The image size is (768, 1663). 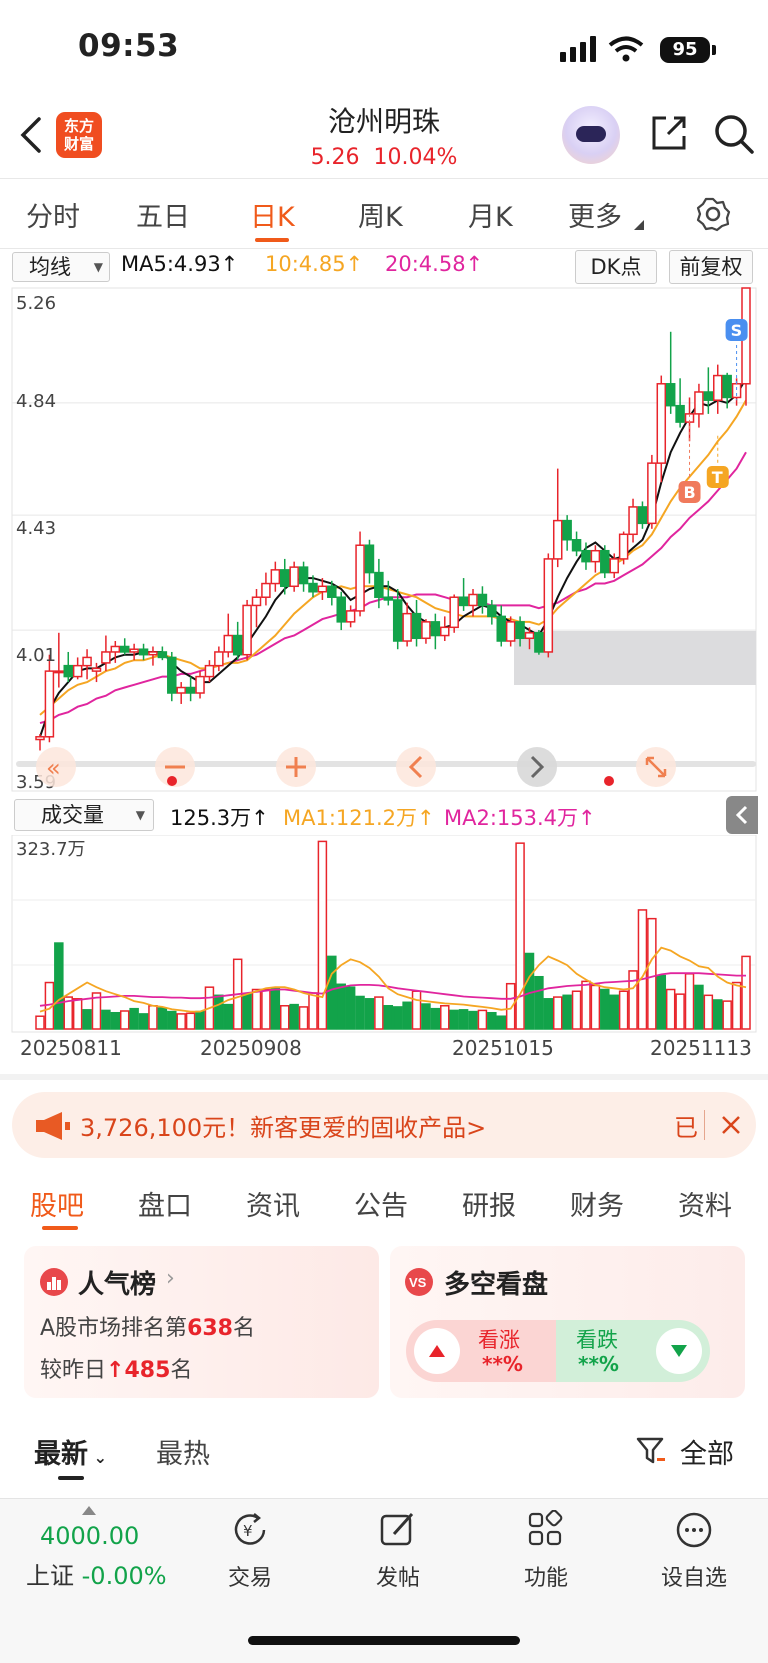 I want to click on index-name: 上证, so click(x=50, y=1576).